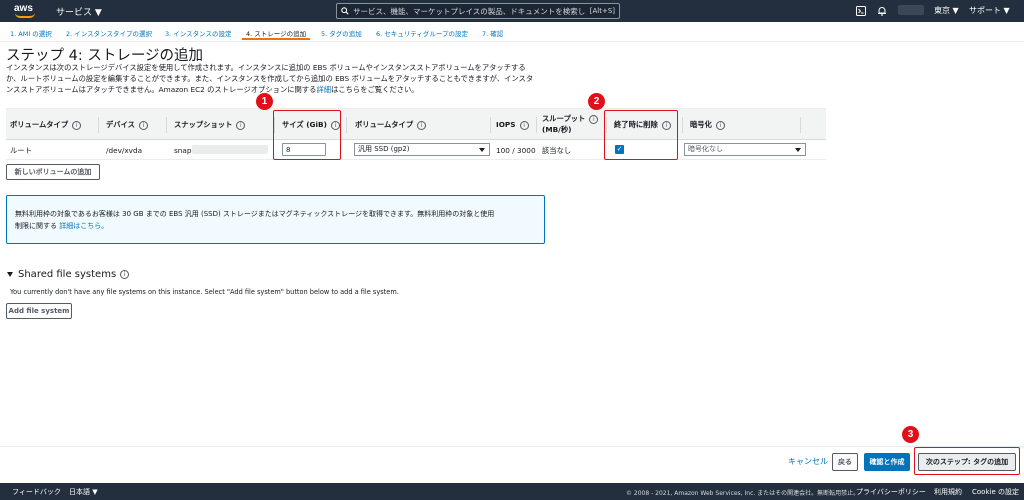  What do you see at coordinates (10, 274) in the screenshot?
I see `caret-down-icon` at bounding box center [10, 274].